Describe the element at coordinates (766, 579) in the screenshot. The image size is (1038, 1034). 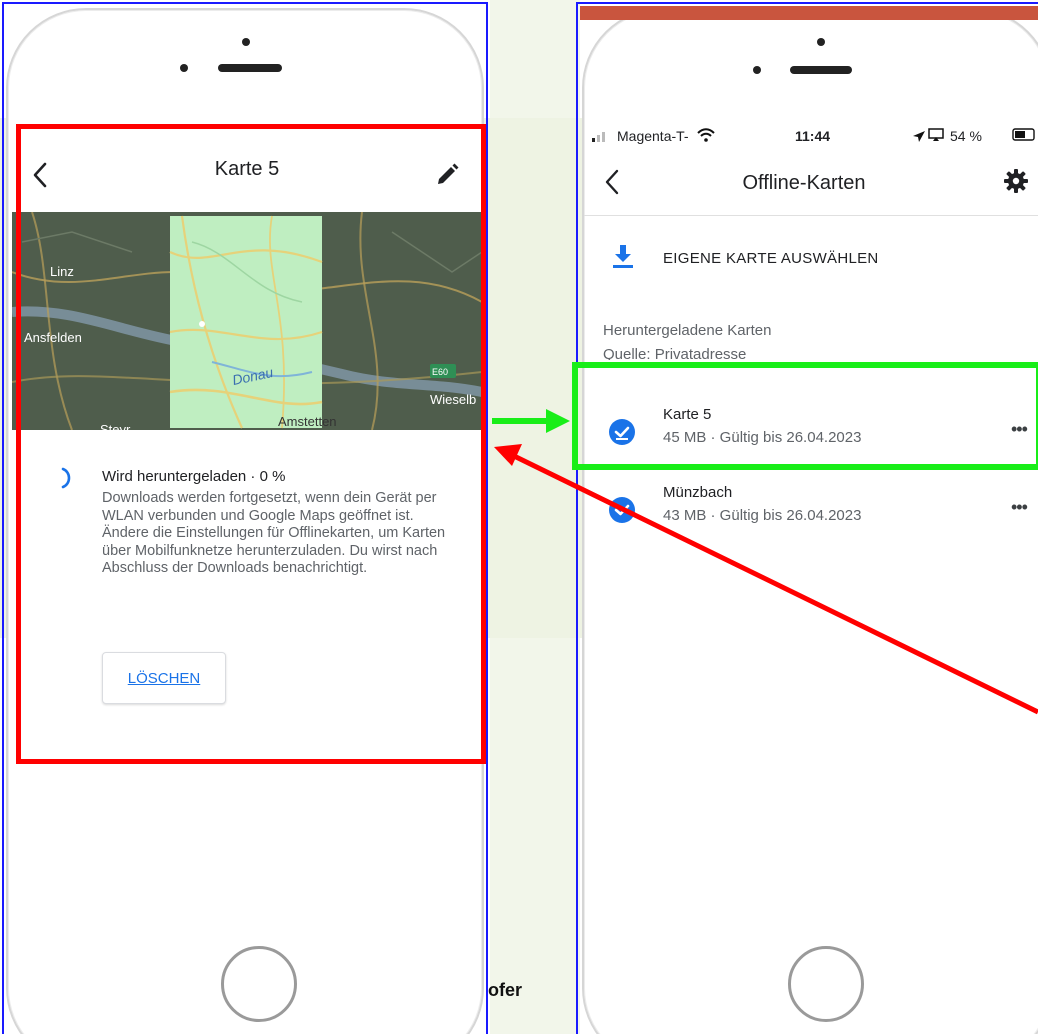
I see `red-arrow` at that location.